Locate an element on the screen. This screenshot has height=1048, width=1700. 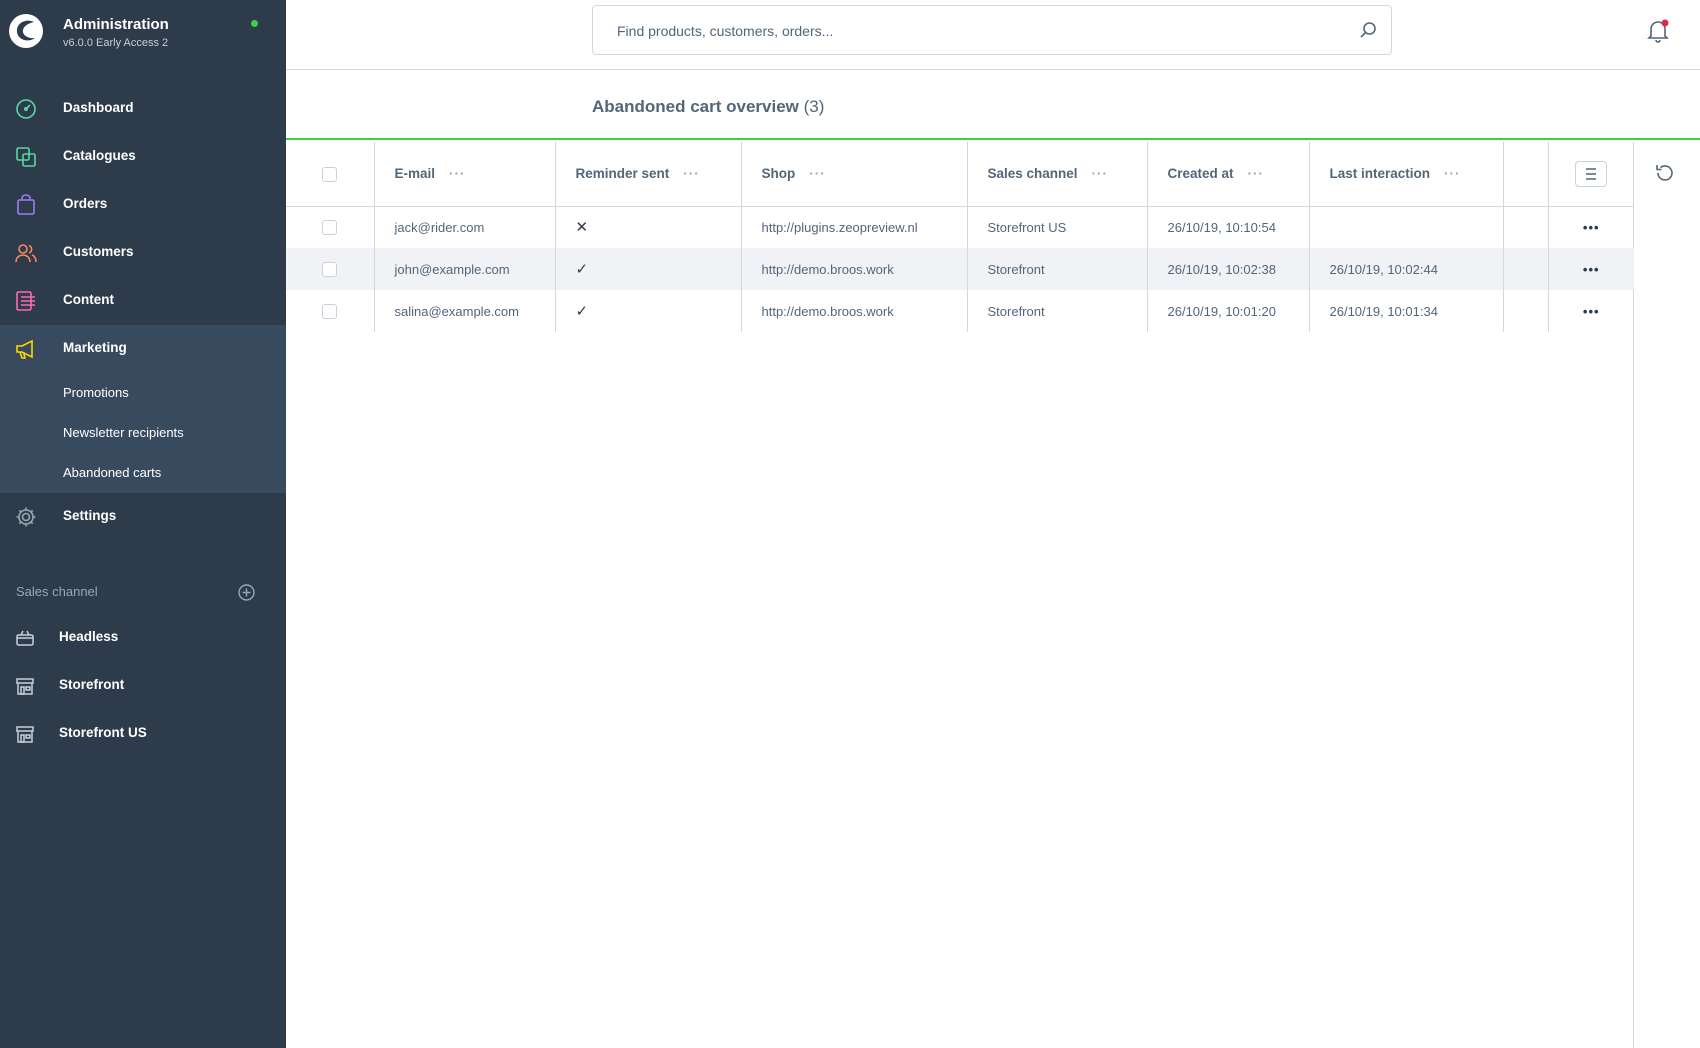
column-header-shop: Shop ··· is located at coordinates (854, 174).